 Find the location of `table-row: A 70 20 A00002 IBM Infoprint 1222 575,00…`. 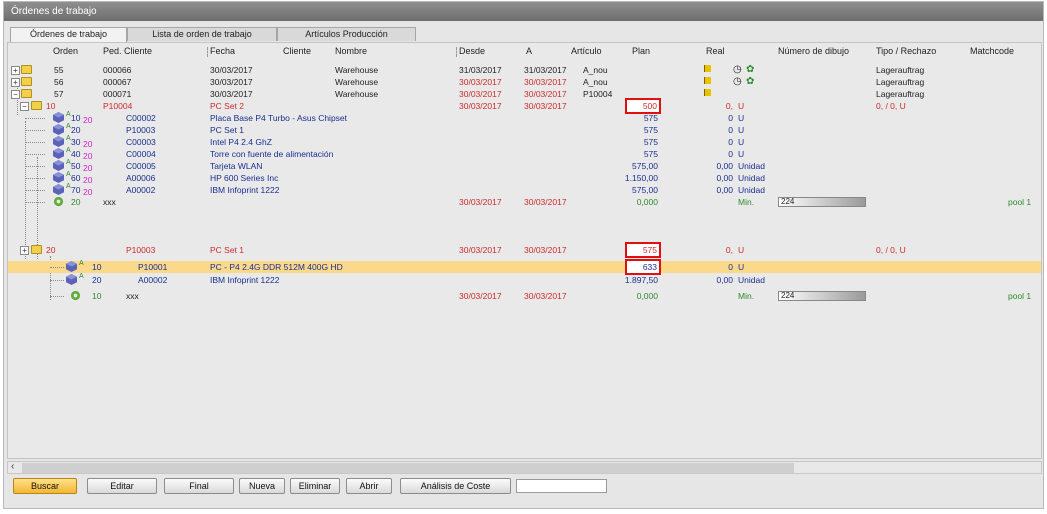

table-row: A 70 20 A00002 IBM Infoprint 1222 575,00… is located at coordinates (524, 190).